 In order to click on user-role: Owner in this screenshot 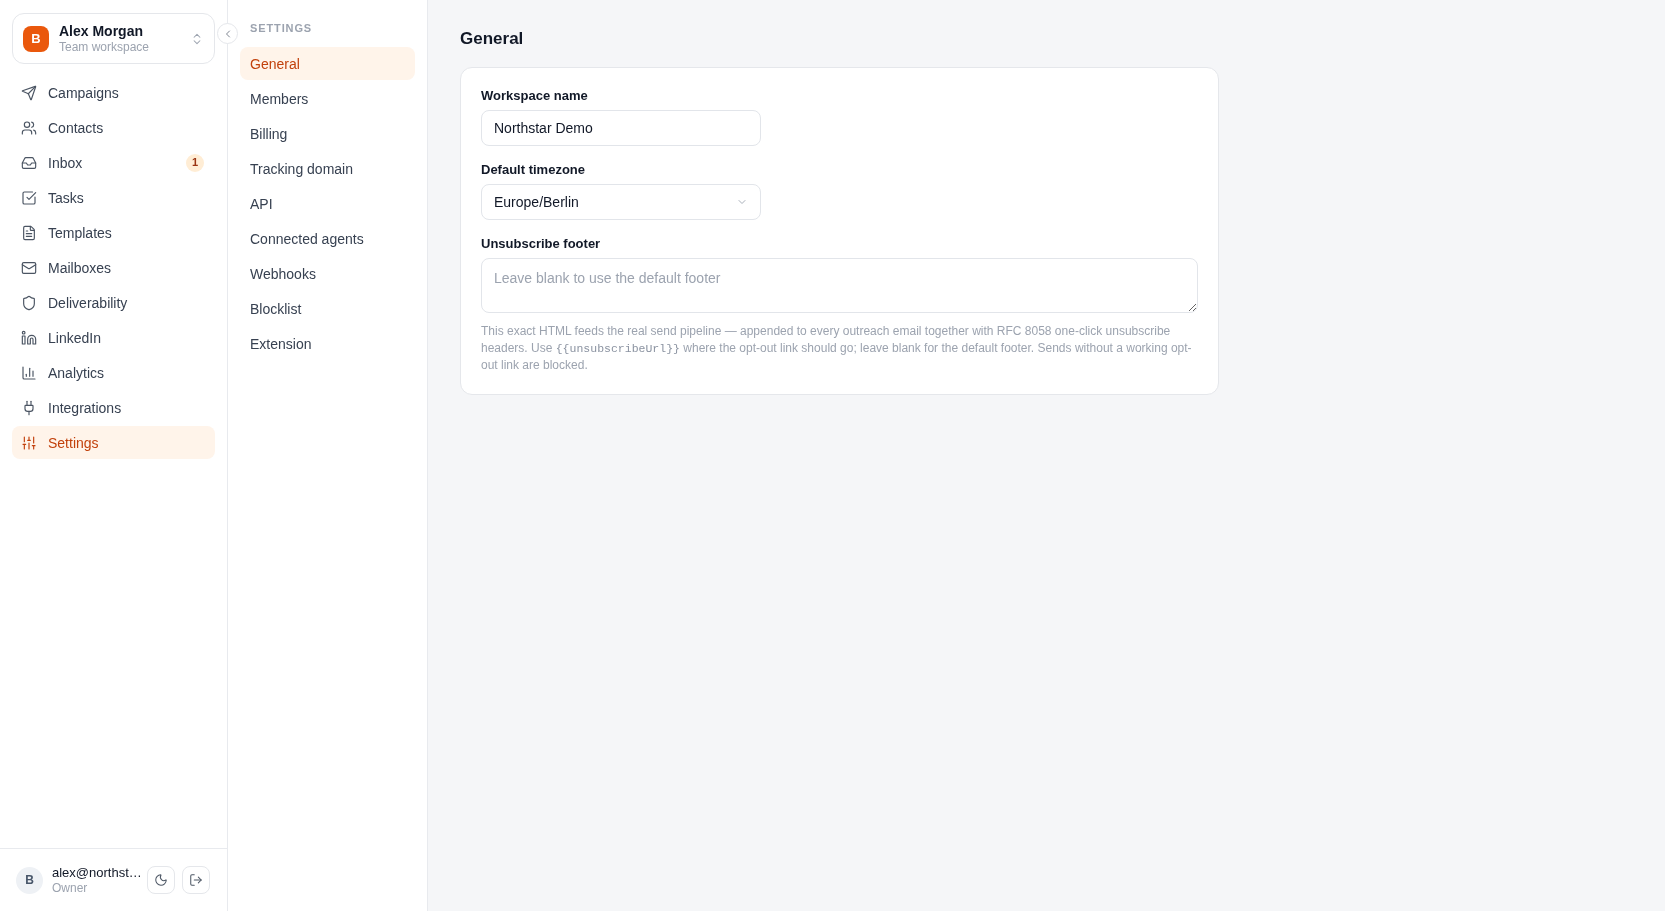, I will do `click(70, 888)`.